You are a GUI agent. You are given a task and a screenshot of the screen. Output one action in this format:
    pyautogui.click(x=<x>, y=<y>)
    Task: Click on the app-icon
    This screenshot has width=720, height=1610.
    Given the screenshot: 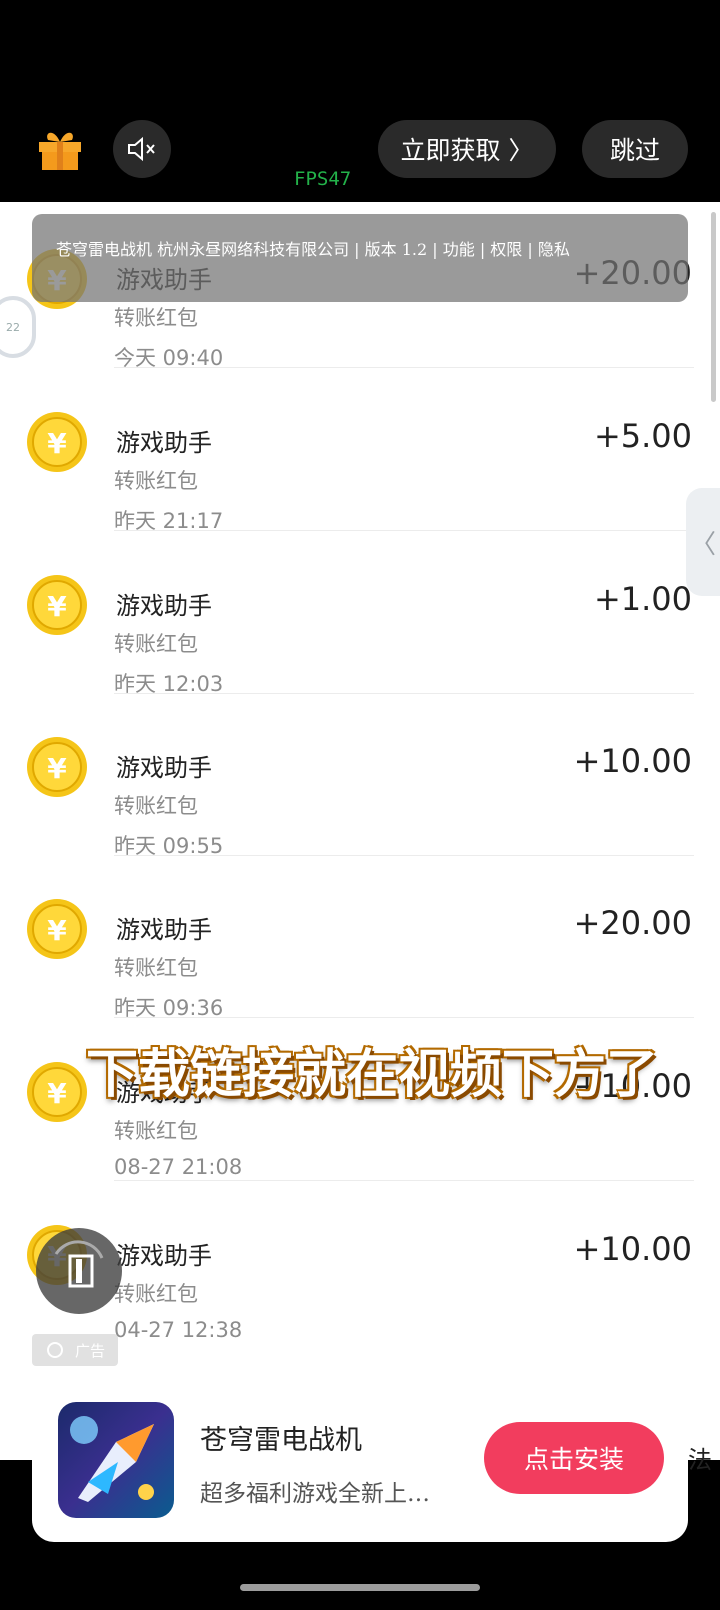 What is the action you would take?
    pyautogui.click(x=116, y=1460)
    